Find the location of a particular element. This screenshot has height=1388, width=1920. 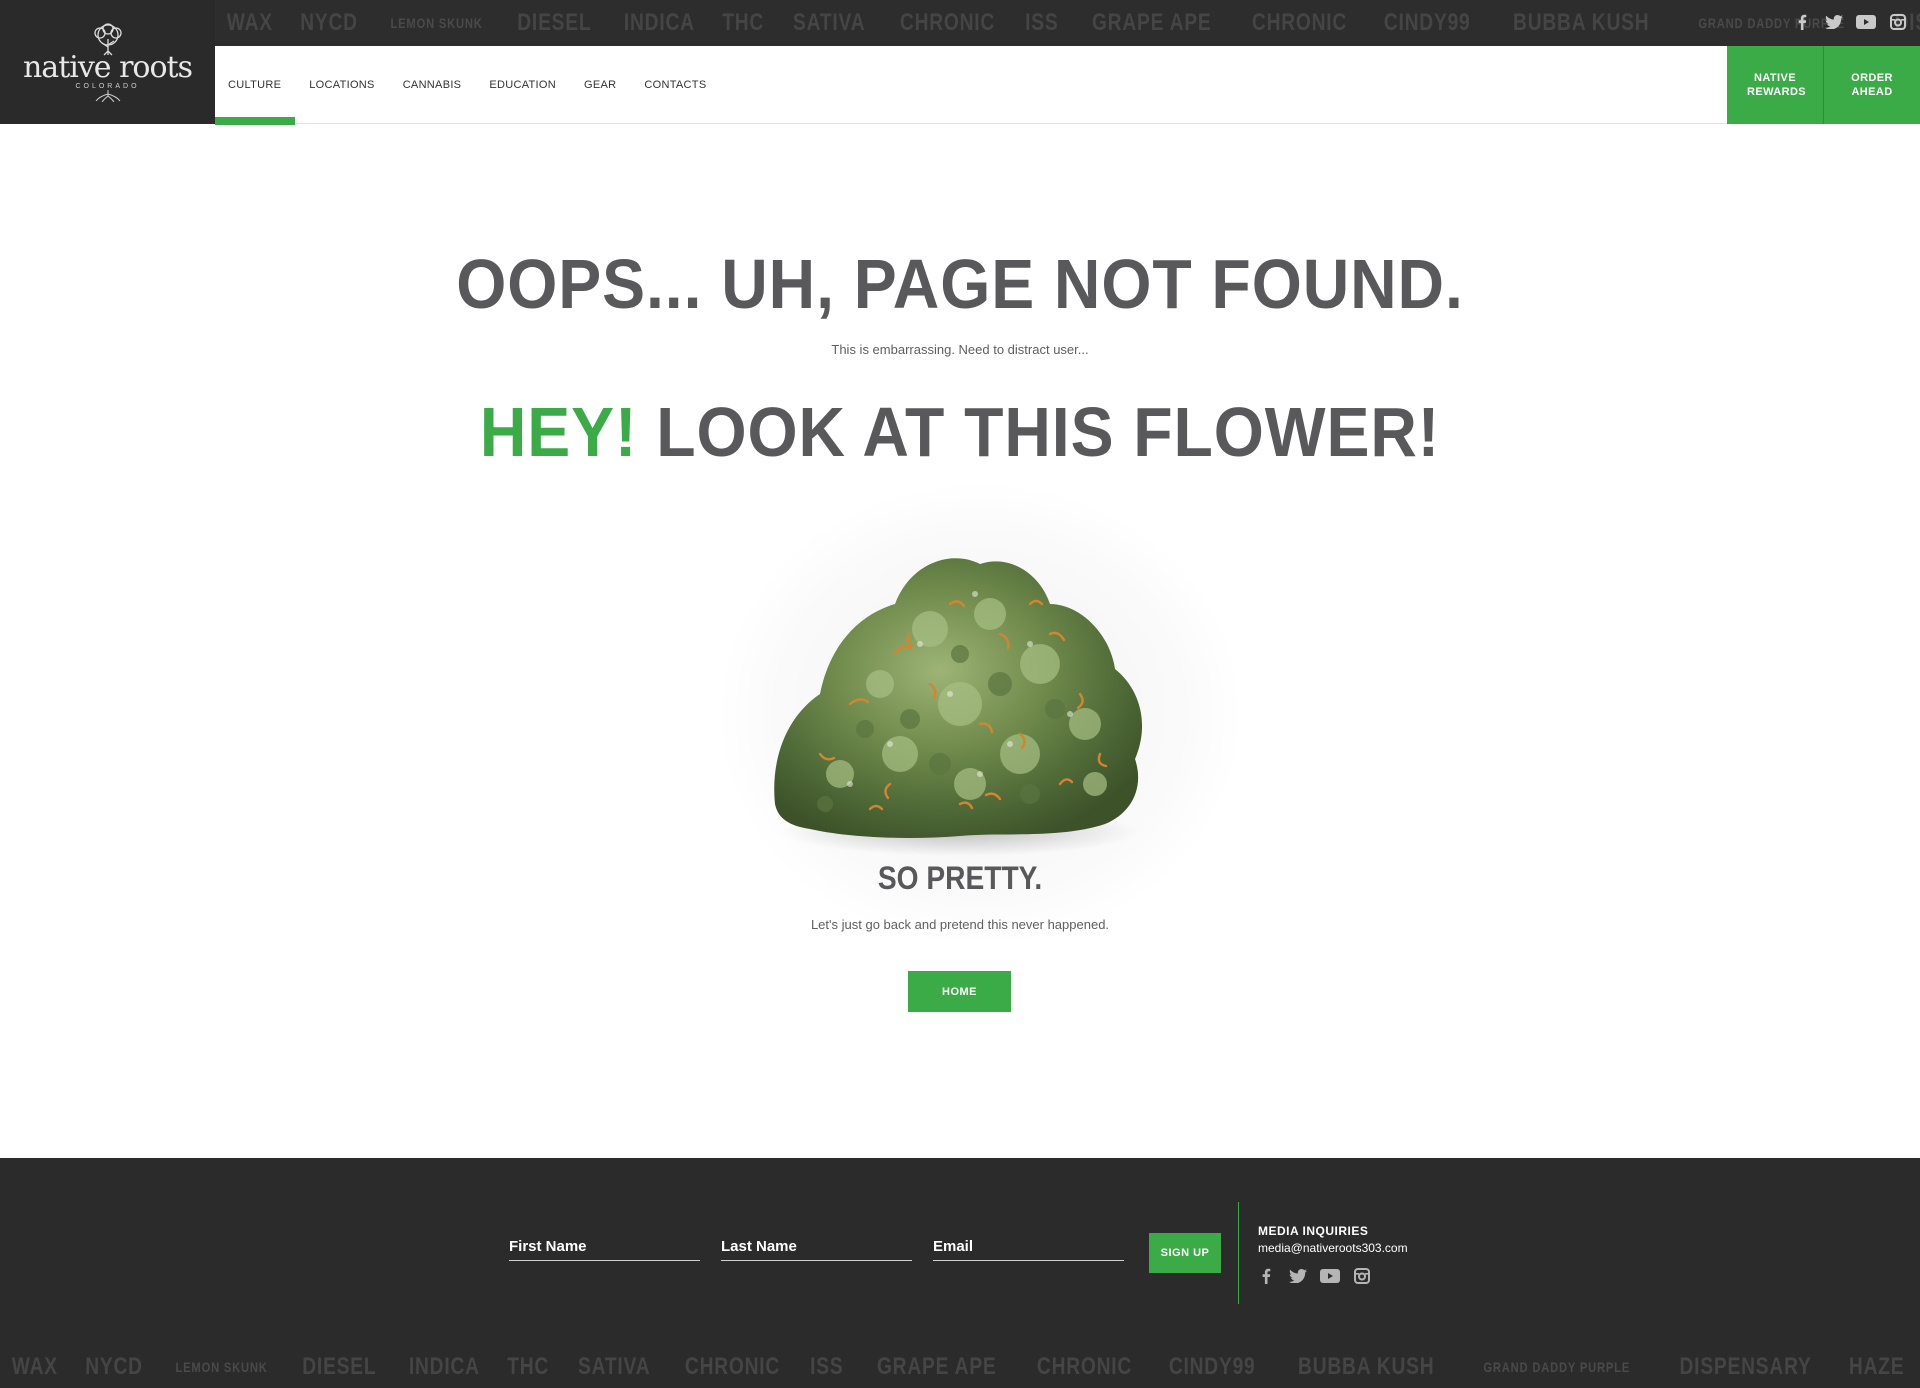

nav-item-cannabis: CANNABIS is located at coordinates (432, 85).